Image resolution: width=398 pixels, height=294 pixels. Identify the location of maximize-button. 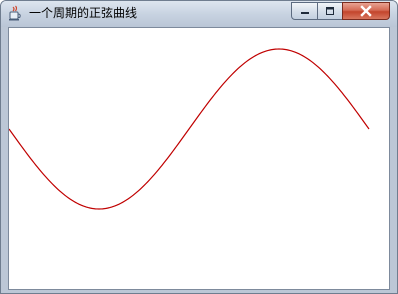
(330, 11).